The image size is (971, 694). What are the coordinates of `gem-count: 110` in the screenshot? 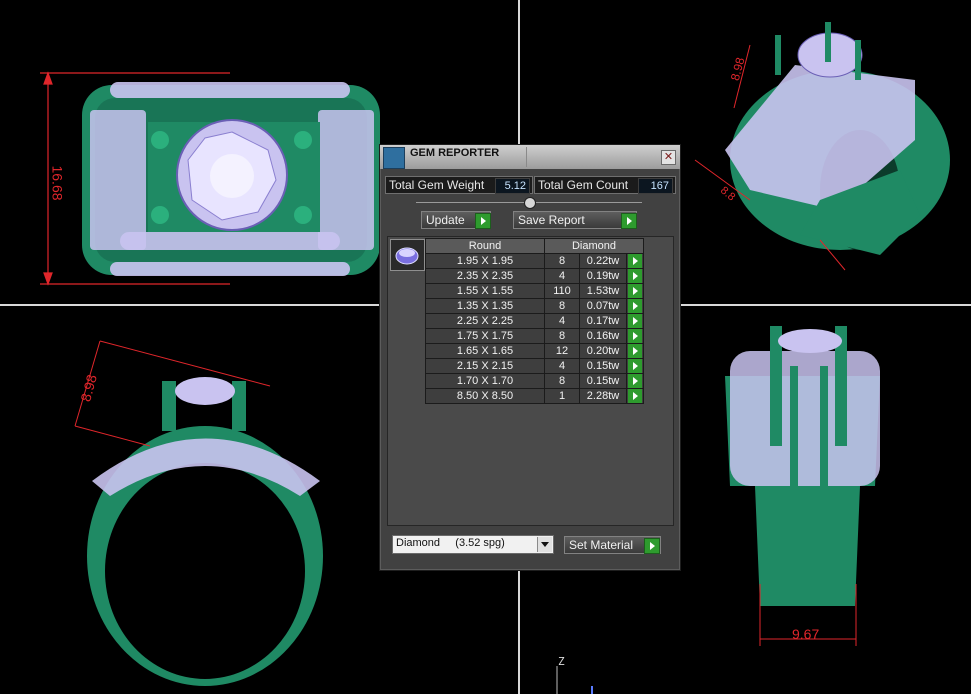 It's located at (562, 291).